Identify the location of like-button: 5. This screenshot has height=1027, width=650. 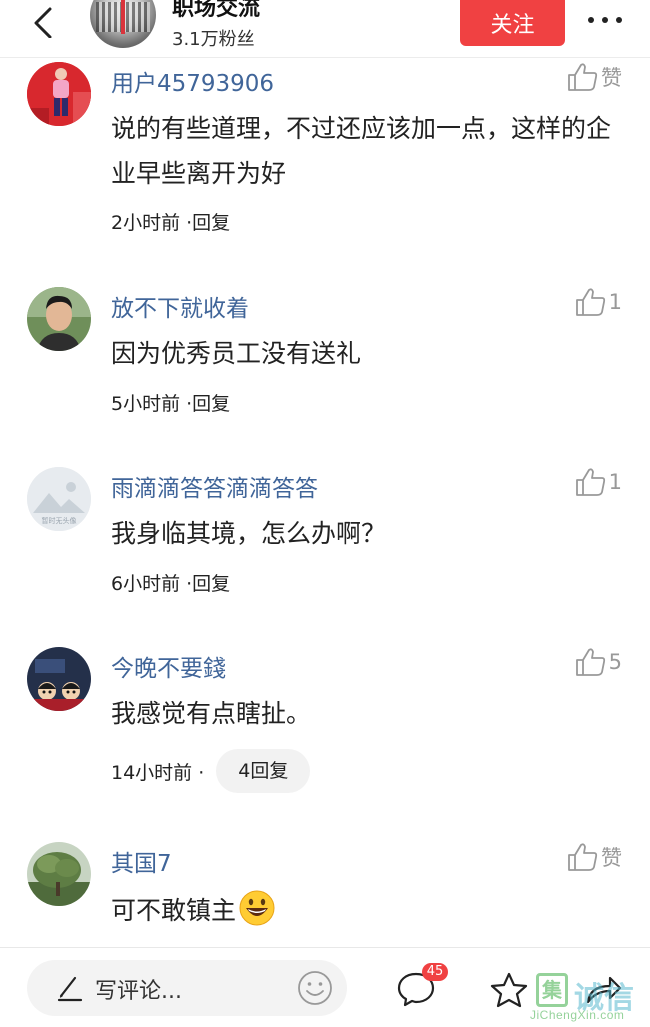
(598, 662).